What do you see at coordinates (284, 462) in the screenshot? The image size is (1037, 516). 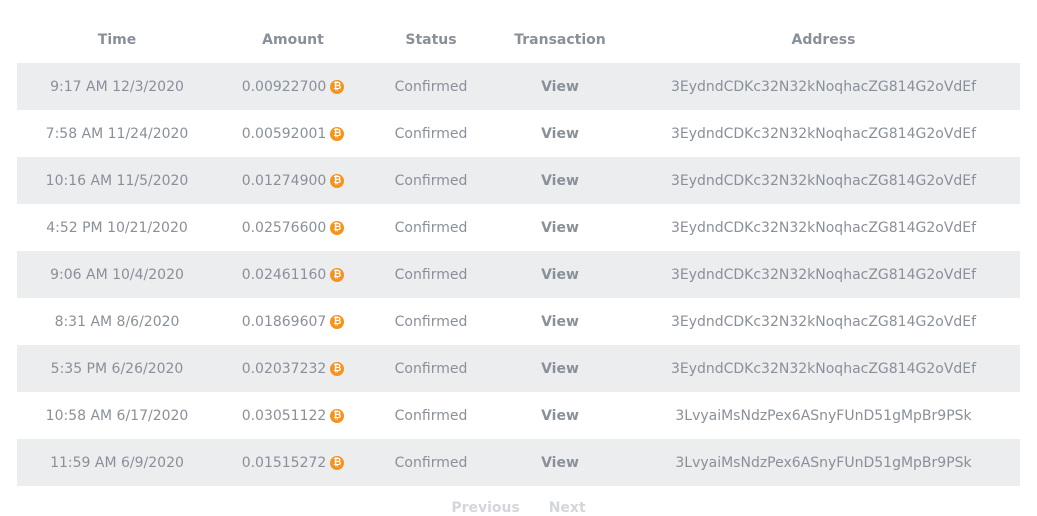 I see `amount-value: 0.01515272` at bounding box center [284, 462].